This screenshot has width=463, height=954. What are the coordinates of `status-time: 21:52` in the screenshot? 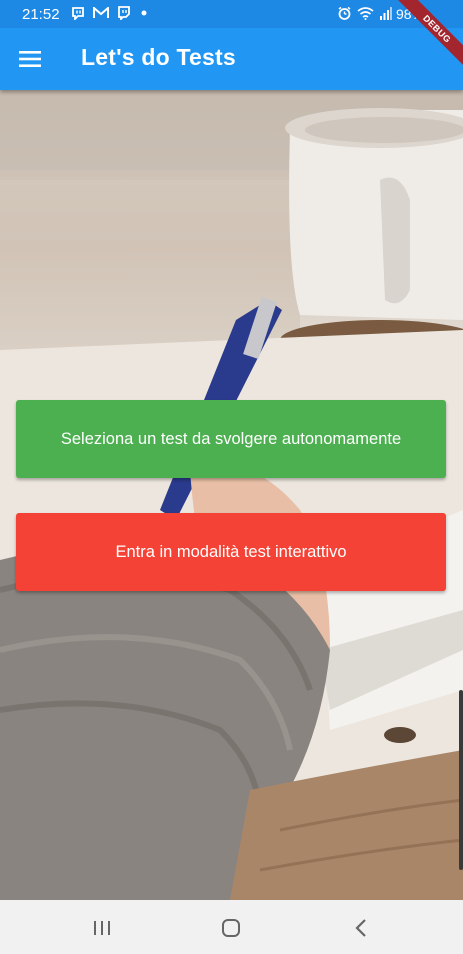 It's located at (41, 14).